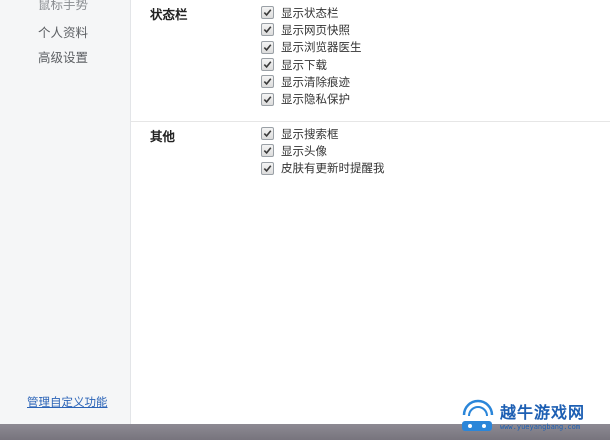 The height and width of the screenshot is (440, 610). I want to click on statusbar-options: 显示状态栏 显示网页快照 显示浏览器医生 显示下载 显示清除痕迹 显示隐私保护, so click(311, 56).